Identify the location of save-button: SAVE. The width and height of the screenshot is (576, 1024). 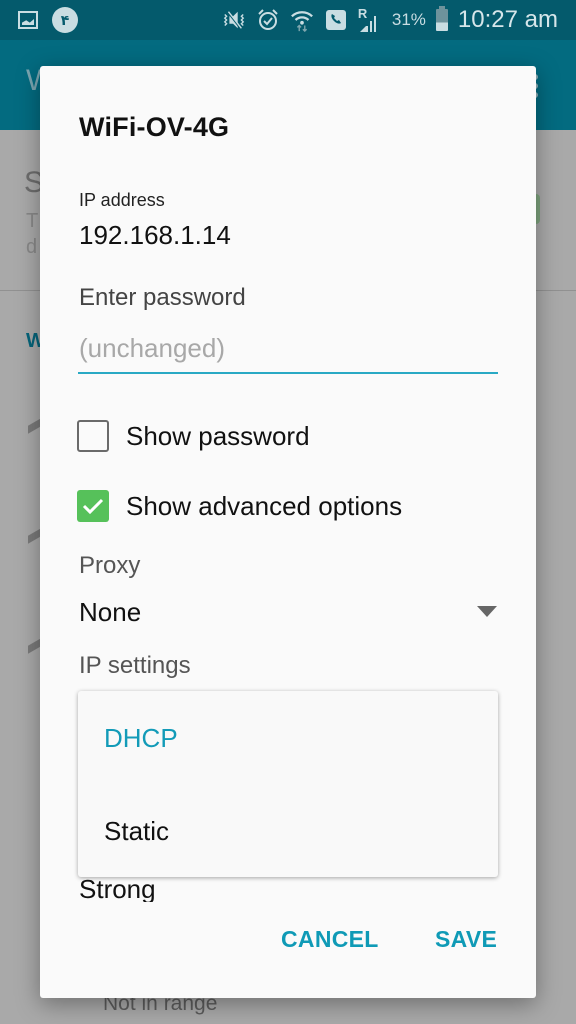
(466, 939).